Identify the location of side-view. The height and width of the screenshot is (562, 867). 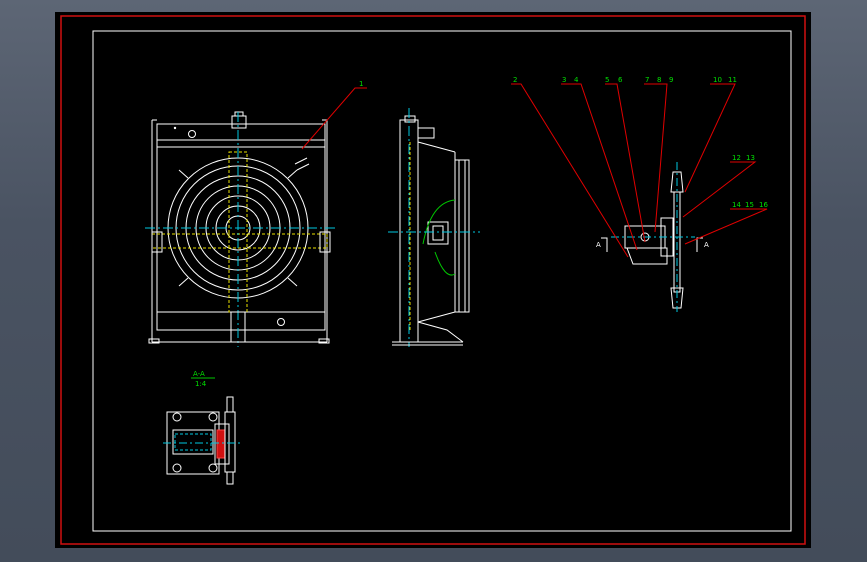
(434, 227).